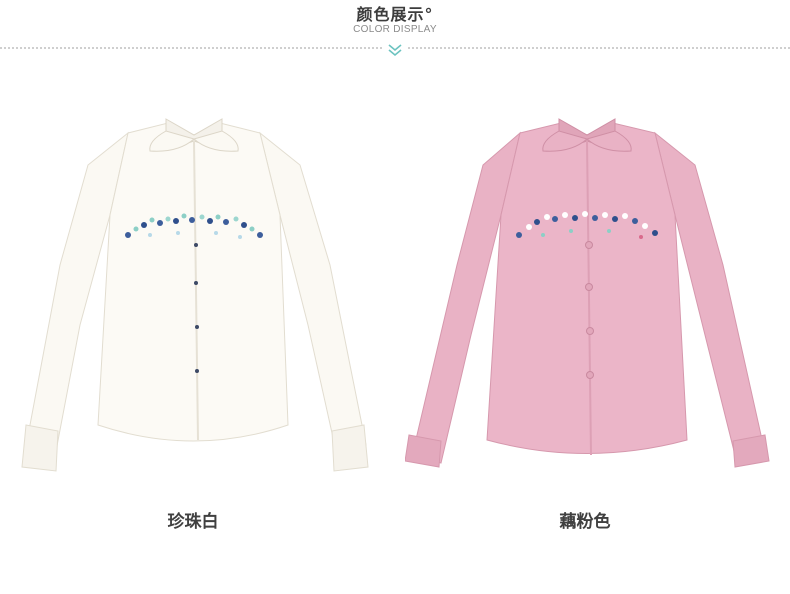 Image resolution: width=790 pixels, height=594 pixels. I want to click on section-header: 颜色展示° COLOR DISPLAY, so click(395, 31).